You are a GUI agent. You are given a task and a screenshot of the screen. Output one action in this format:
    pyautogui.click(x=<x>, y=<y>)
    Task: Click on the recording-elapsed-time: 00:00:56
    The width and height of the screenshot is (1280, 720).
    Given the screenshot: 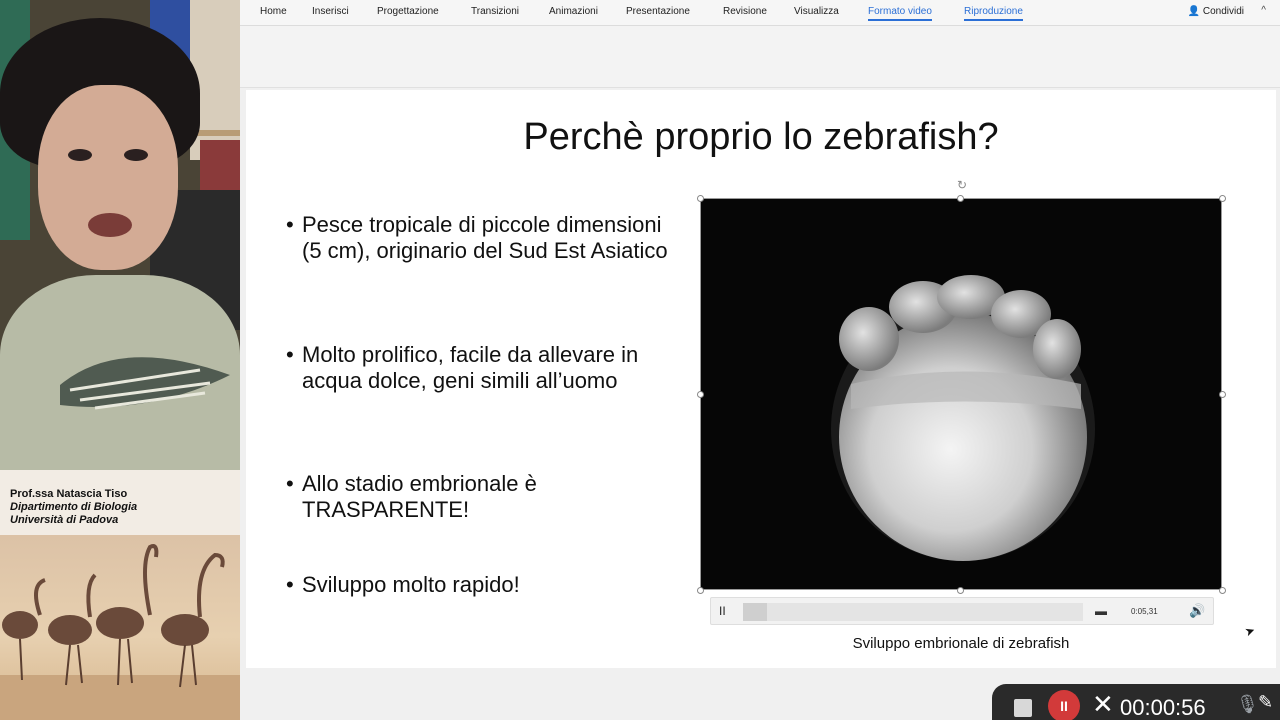 What is the action you would take?
    pyautogui.click(x=1163, y=707)
    